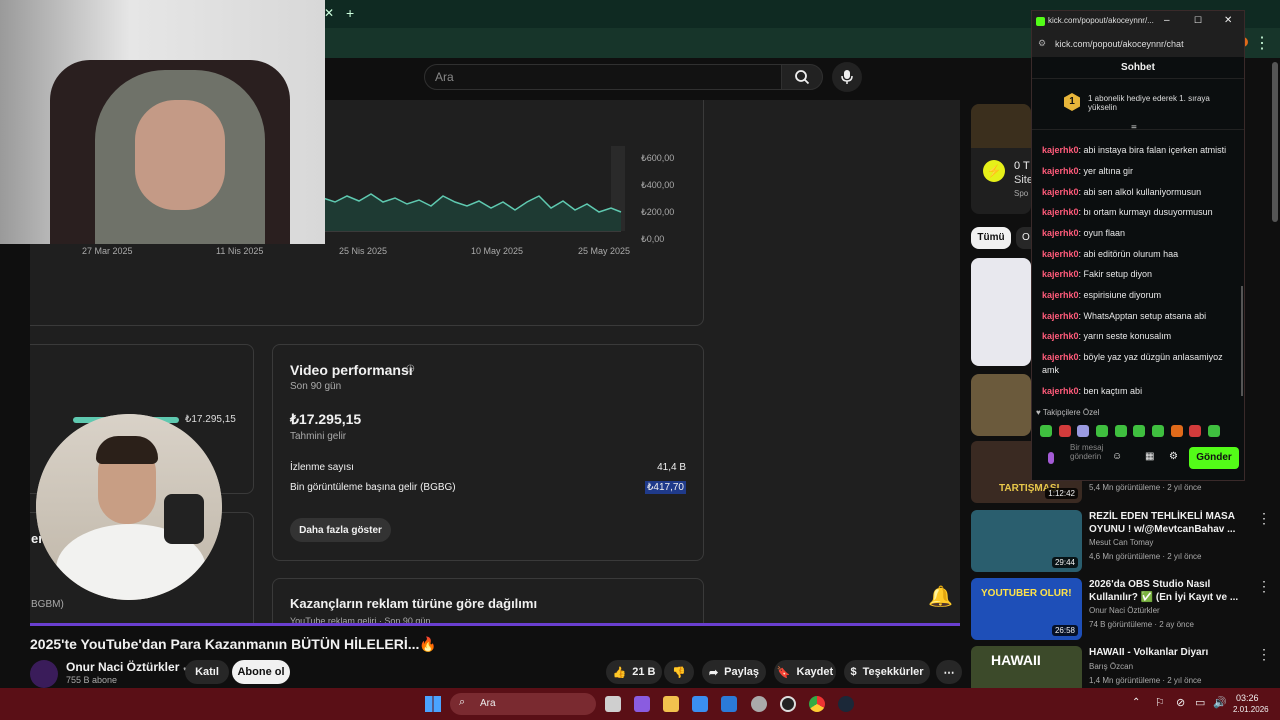  What do you see at coordinates (433, 704) in the screenshot?
I see `windows-start-icon` at bounding box center [433, 704].